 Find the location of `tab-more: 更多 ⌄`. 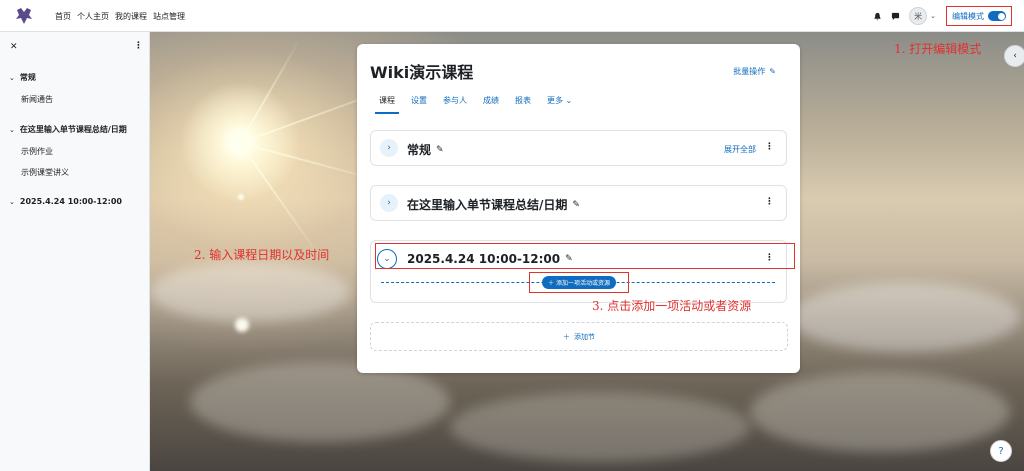

tab-more: 更多 ⌄ is located at coordinates (559, 104).